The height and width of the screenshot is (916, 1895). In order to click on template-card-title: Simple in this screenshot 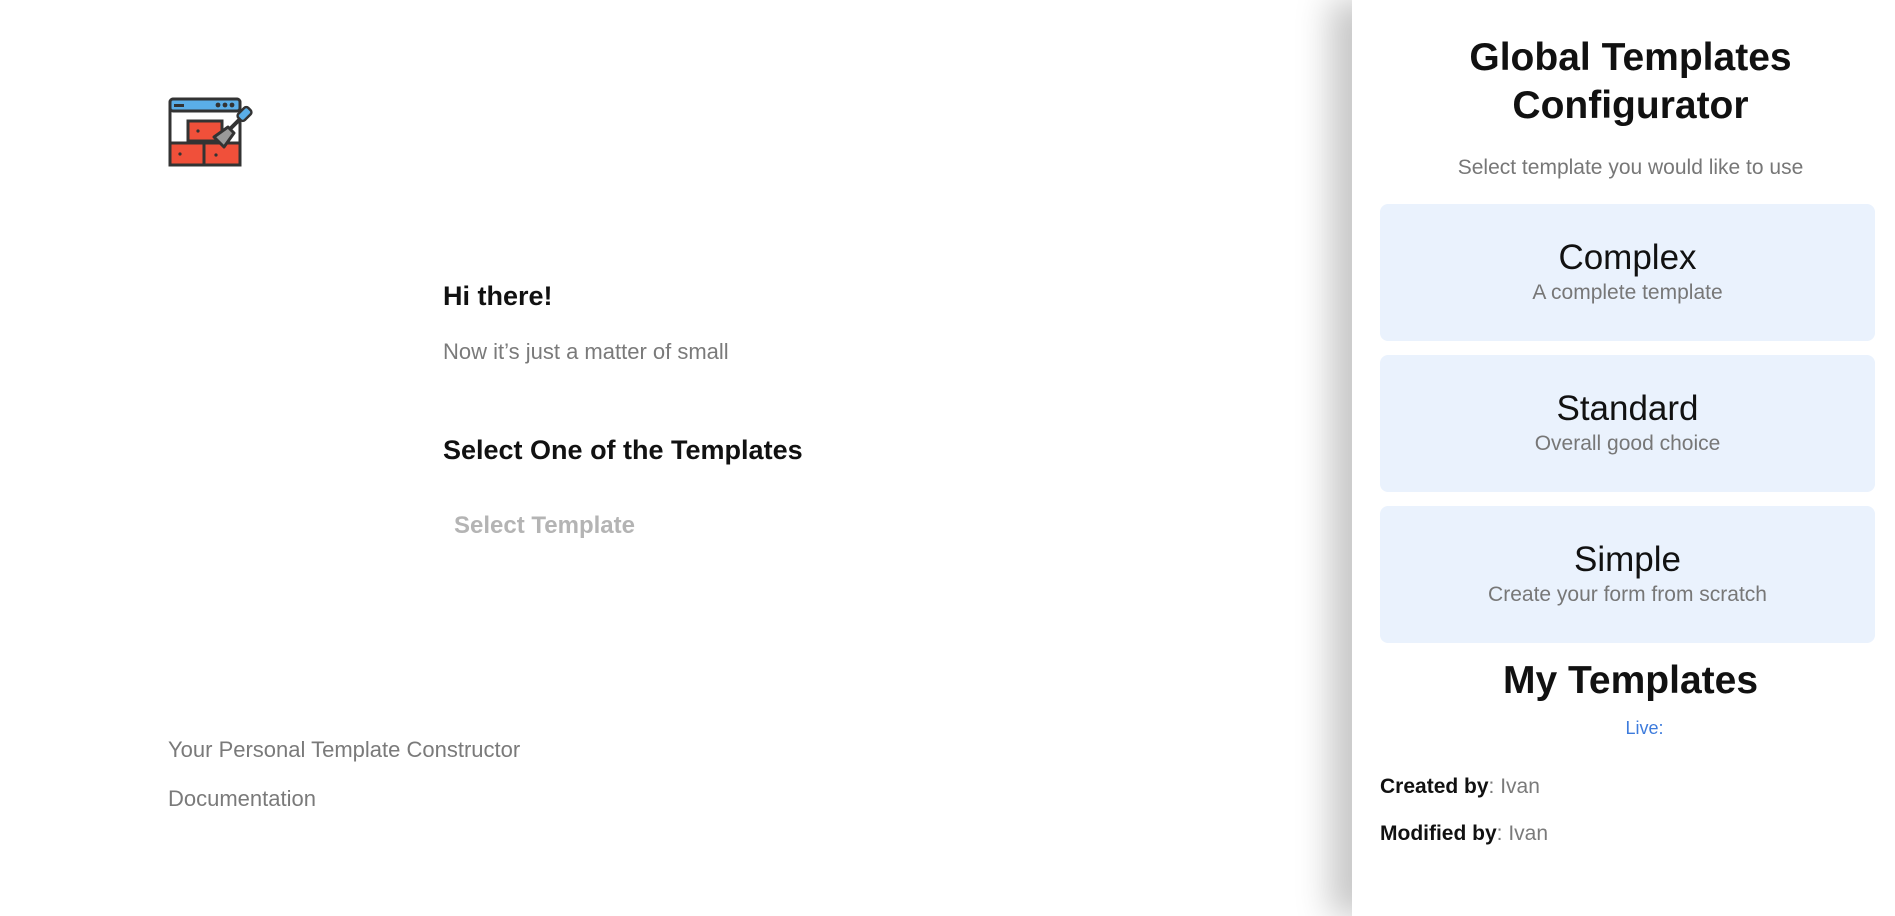, I will do `click(1627, 559)`.